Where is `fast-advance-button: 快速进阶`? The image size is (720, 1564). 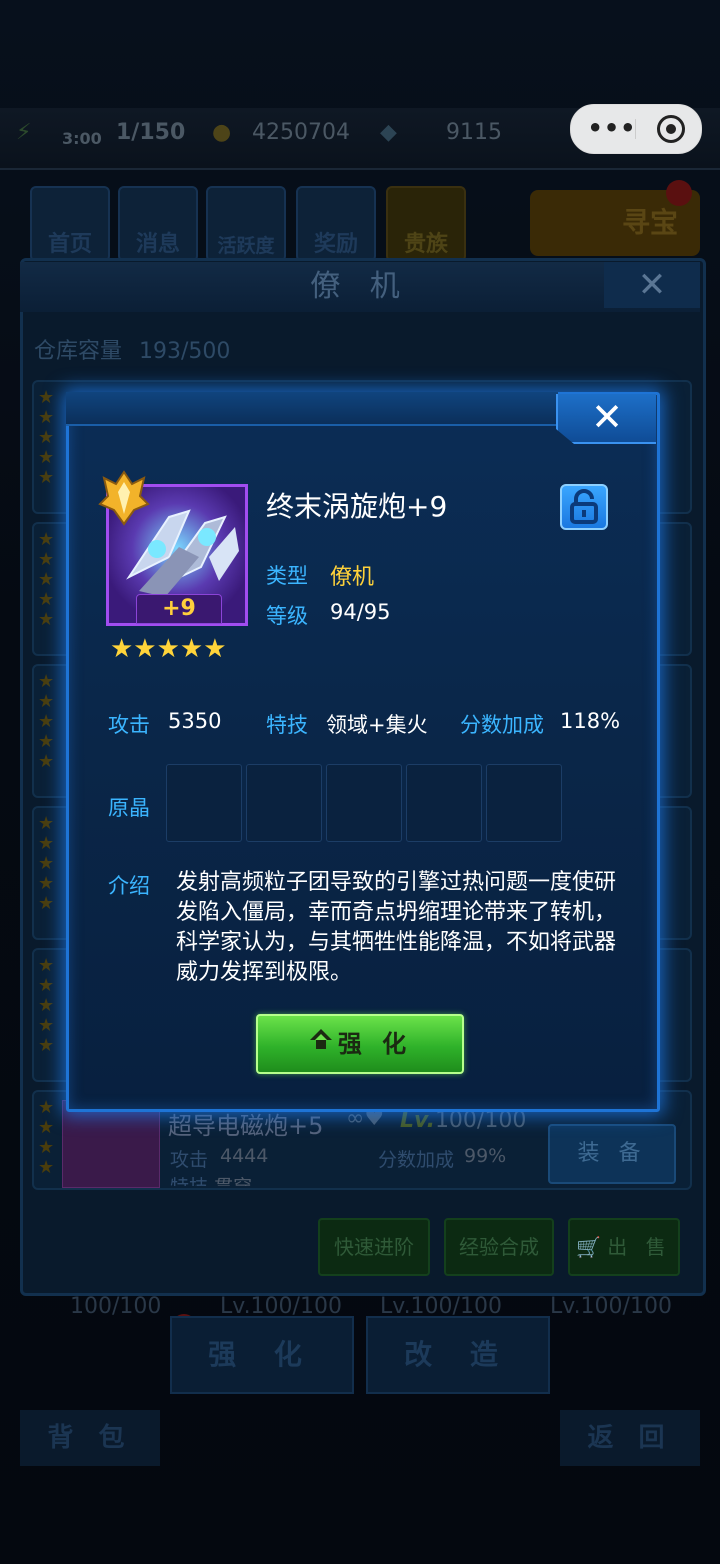
fast-advance-button: 快速进阶 is located at coordinates (374, 1247).